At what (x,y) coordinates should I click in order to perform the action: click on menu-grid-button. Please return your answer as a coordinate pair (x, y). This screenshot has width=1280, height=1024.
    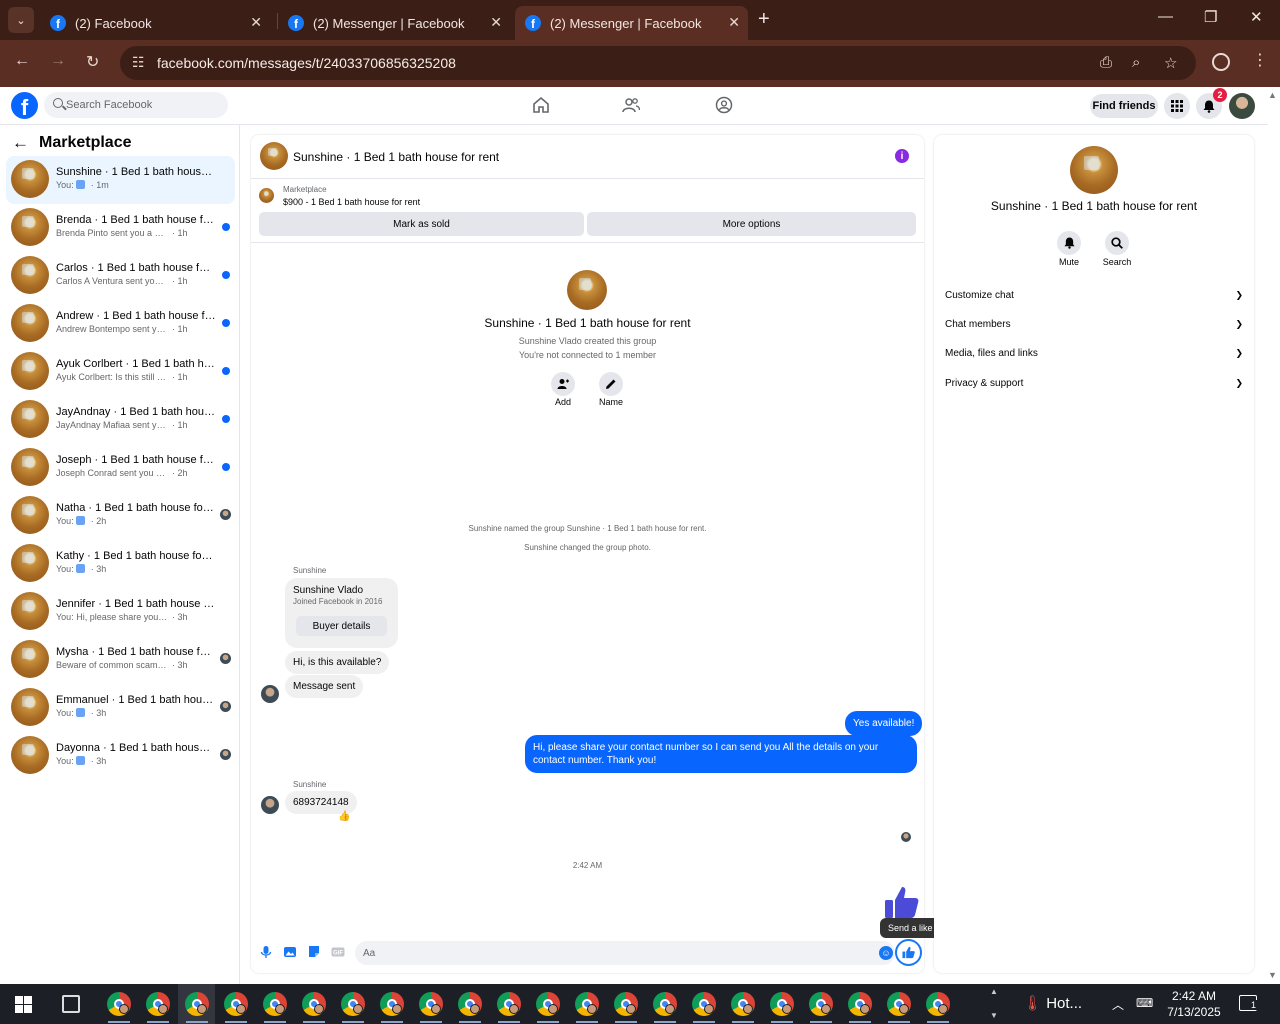
    Looking at the image, I should click on (1177, 106).